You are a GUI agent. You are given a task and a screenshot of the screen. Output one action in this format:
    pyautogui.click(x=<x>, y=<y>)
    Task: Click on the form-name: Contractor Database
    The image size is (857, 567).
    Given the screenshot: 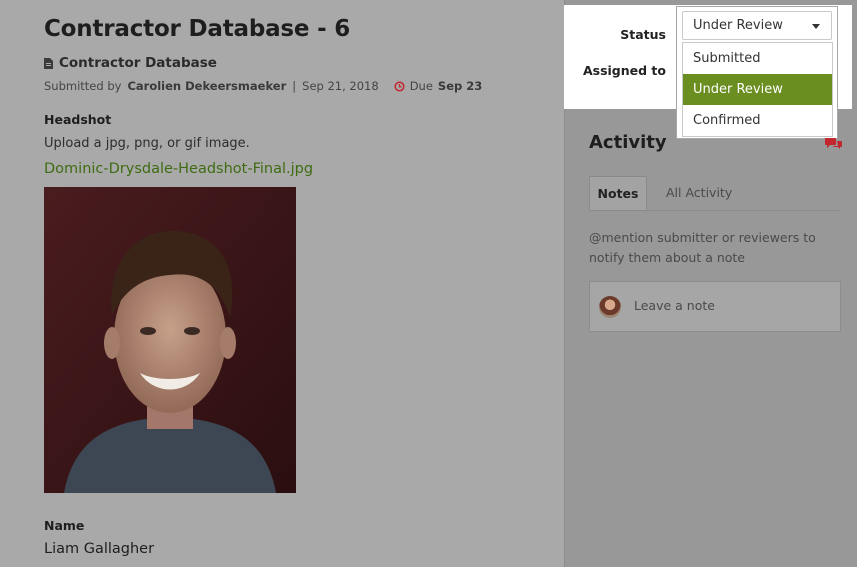 What is the action you would take?
    pyautogui.click(x=130, y=63)
    